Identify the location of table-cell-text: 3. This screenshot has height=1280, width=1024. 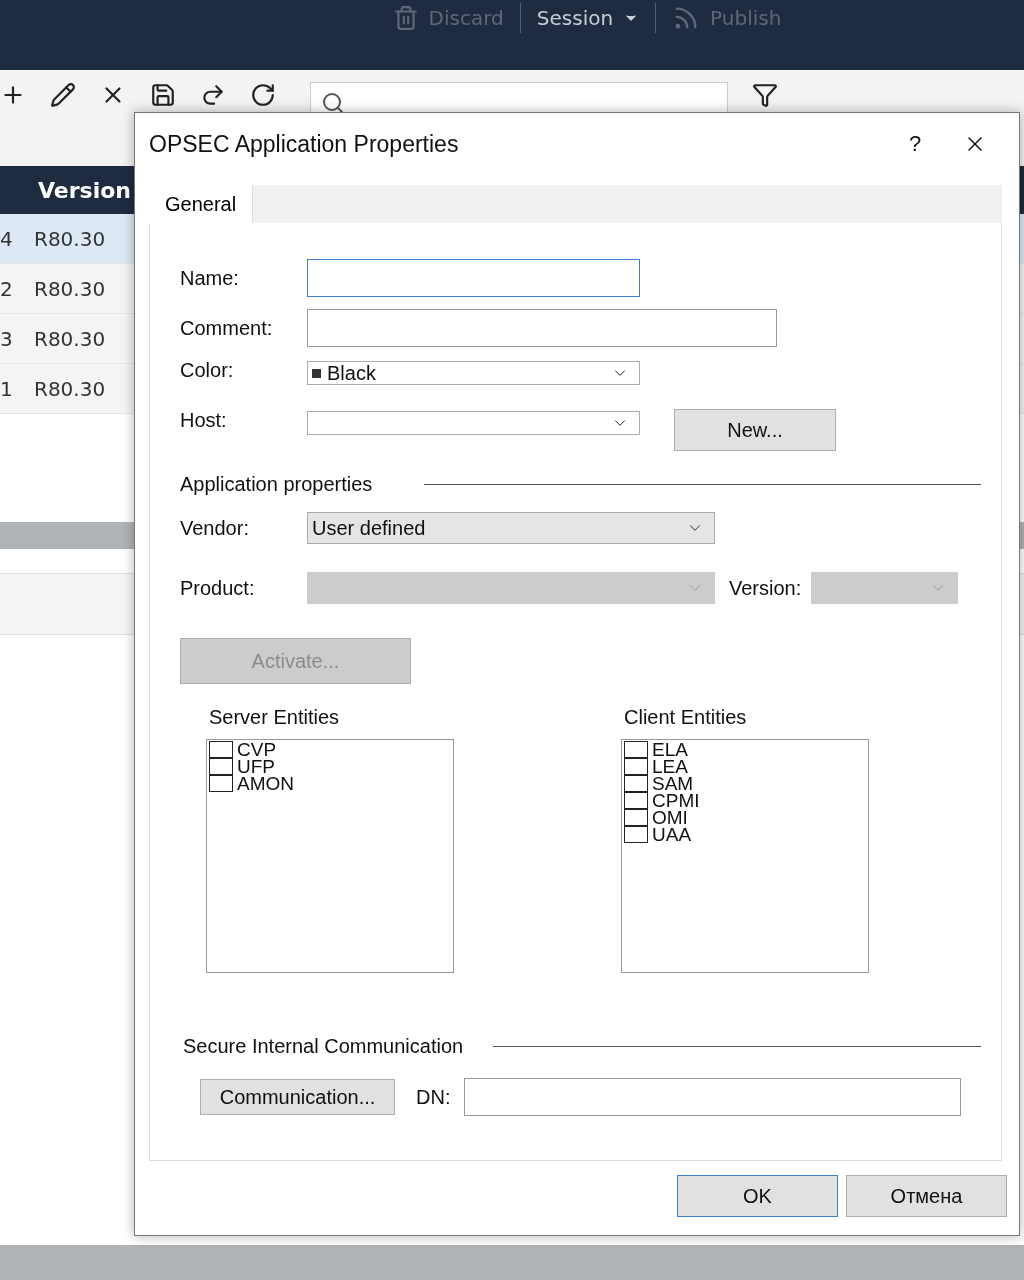
(7, 338).